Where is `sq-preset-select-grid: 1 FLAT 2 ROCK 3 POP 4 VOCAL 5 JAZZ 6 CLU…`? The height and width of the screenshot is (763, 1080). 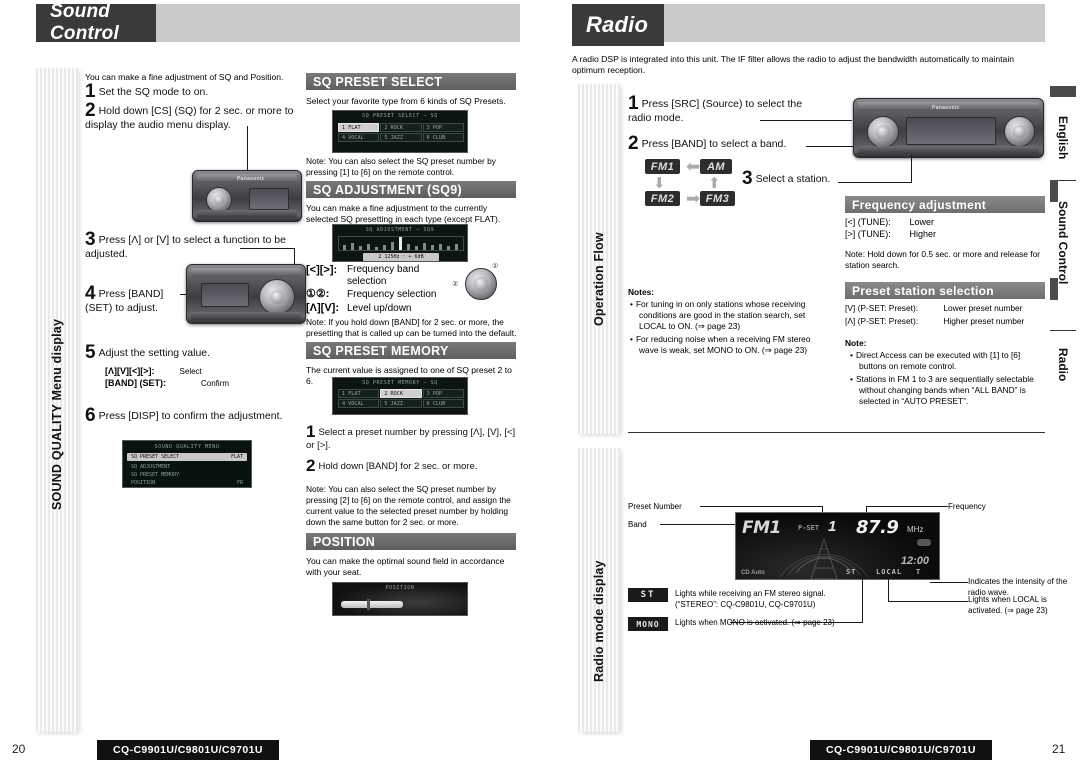 sq-preset-select-grid: 1 FLAT 2 ROCK 3 POP 4 VOCAL 5 JAZZ 6 CLU… is located at coordinates (401, 132).